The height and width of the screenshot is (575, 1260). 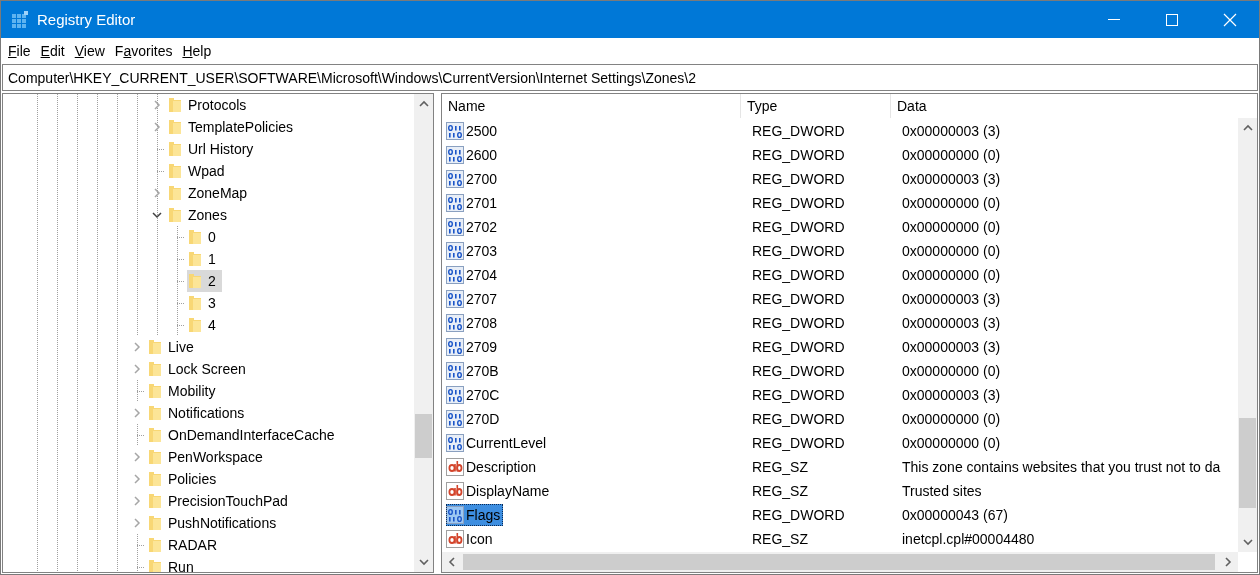 What do you see at coordinates (473, 155) in the screenshot?
I see `value-name: 2600` at bounding box center [473, 155].